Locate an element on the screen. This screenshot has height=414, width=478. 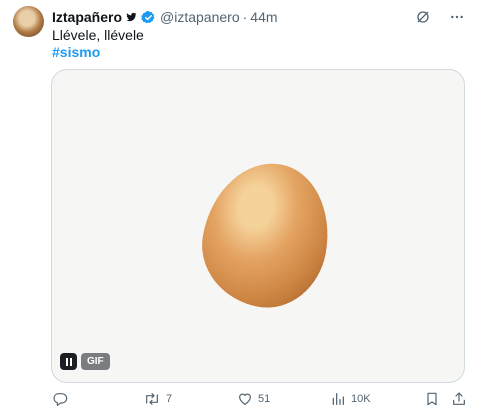
bird-icon is located at coordinates (131, 17).